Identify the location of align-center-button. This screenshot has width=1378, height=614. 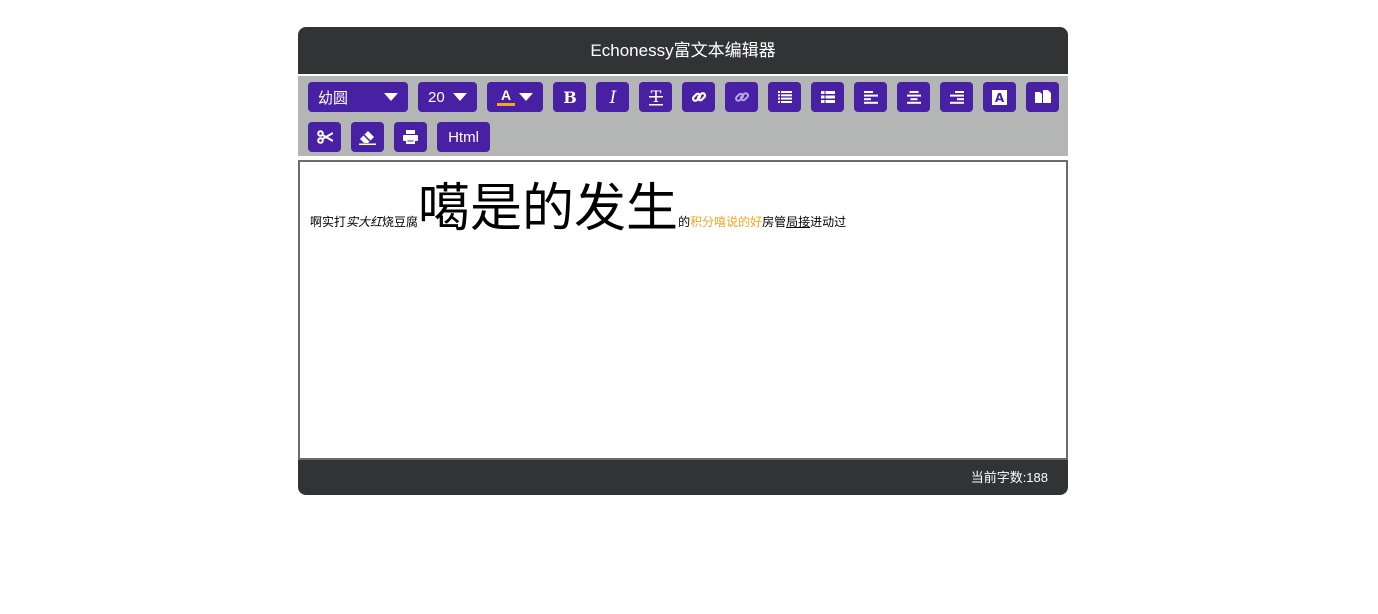
(913, 97).